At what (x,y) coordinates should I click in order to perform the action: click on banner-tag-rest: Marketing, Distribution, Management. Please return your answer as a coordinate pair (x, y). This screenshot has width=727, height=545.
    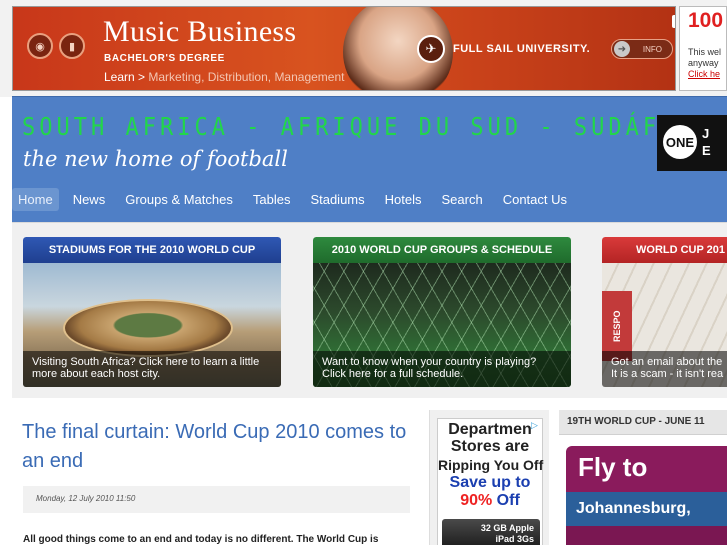
    Looking at the image, I should click on (246, 77).